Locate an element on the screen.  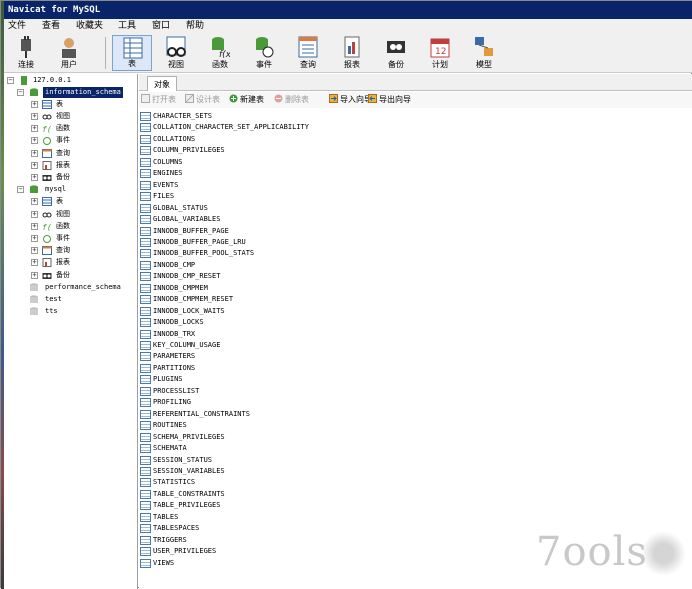
table-name: INNODB_TRX is located at coordinates (174, 333).